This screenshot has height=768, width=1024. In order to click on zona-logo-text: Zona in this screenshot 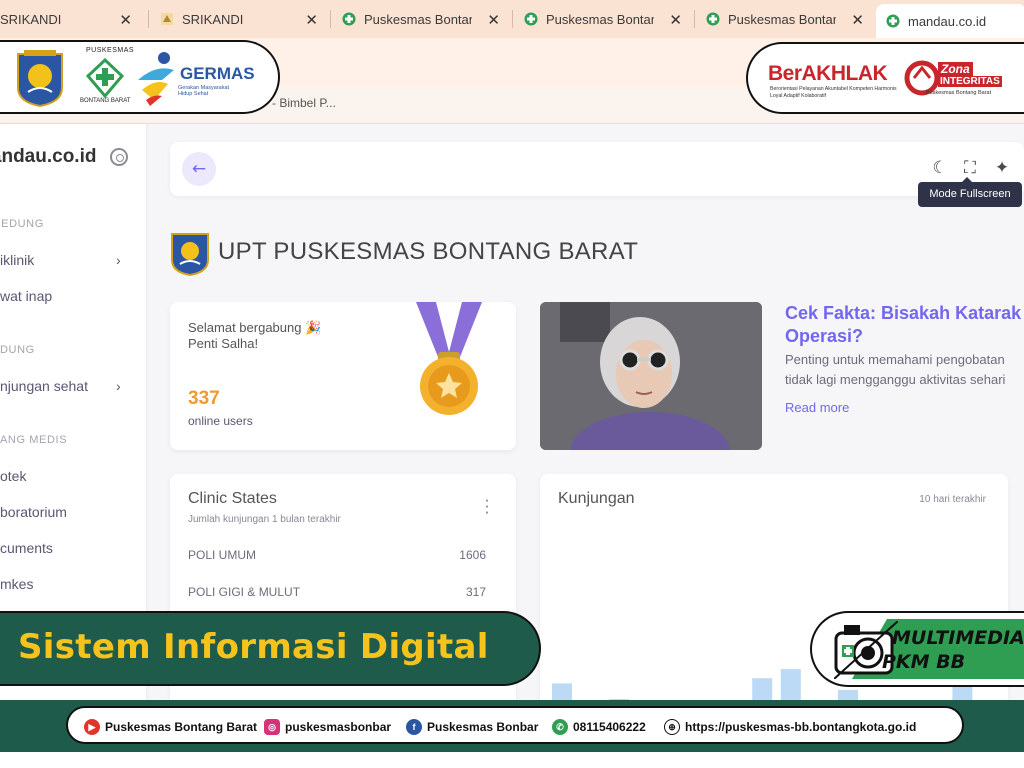, I will do `click(955, 69)`.